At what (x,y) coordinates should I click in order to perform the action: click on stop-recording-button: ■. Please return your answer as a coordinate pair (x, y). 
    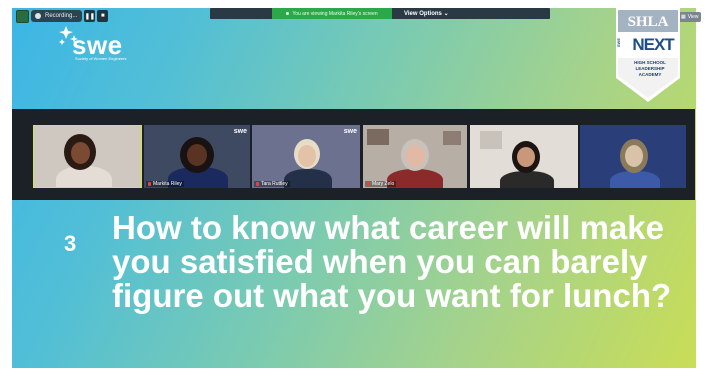
    Looking at the image, I should click on (103, 16).